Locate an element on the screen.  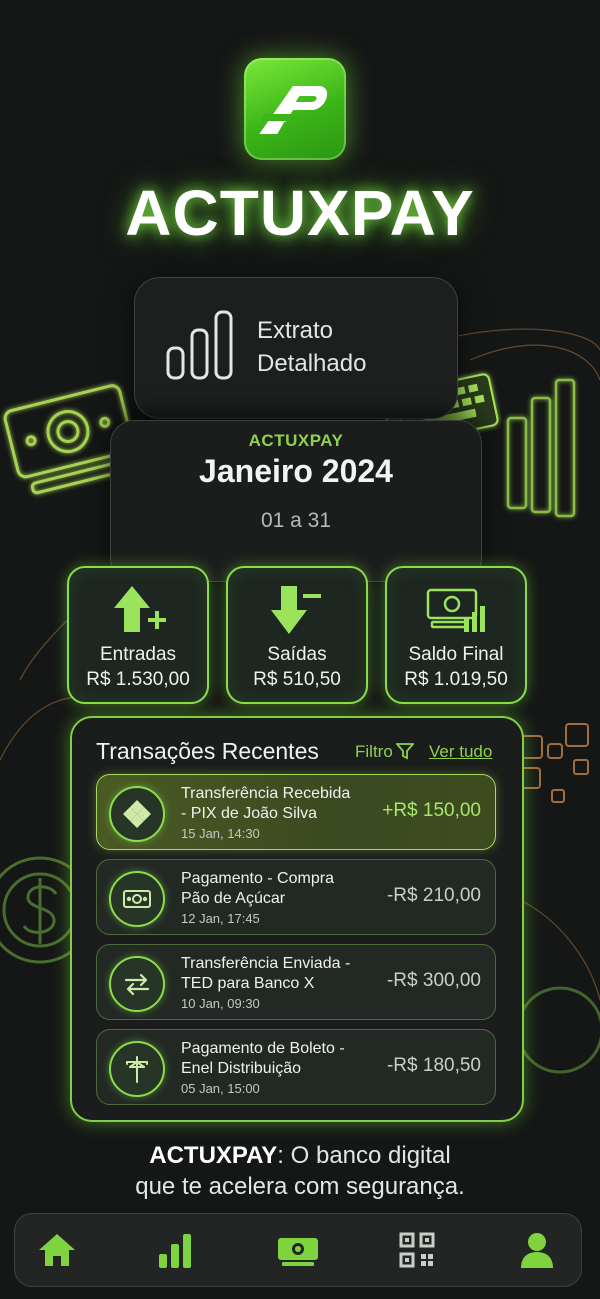
transaction-title: Pagamento de Boleto - is located at coordinates (263, 1048).